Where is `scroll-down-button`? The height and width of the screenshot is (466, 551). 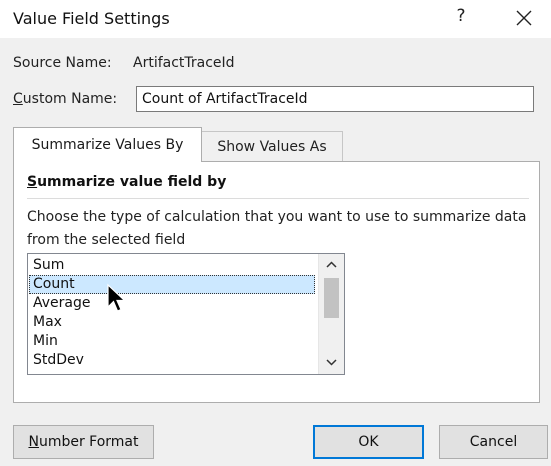
scroll-down-button is located at coordinates (331, 362).